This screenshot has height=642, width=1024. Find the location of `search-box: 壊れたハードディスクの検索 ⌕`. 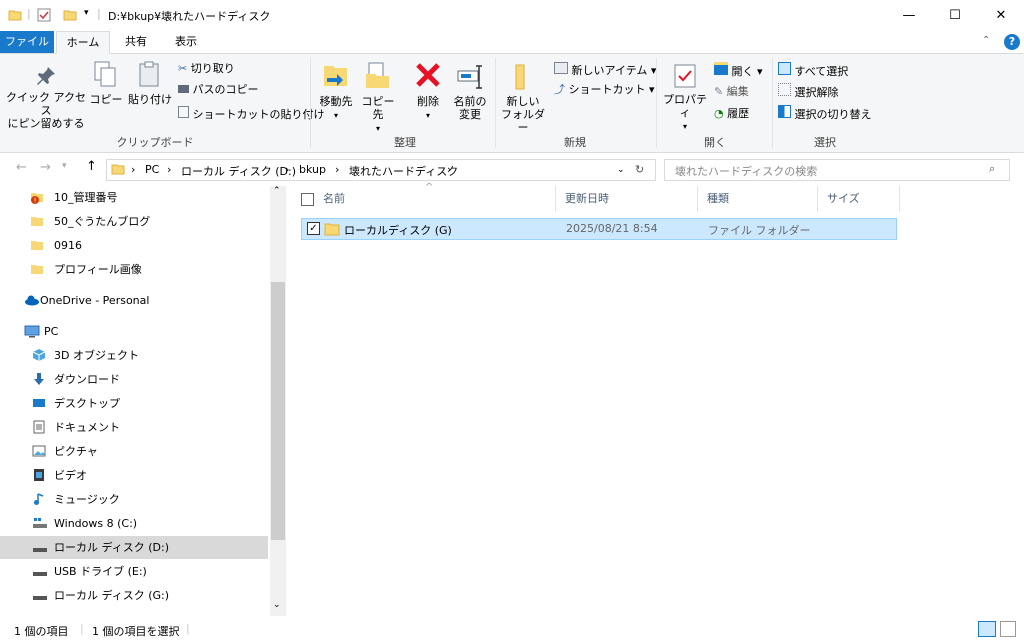

search-box: 壊れたハードディスクの検索 ⌕ is located at coordinates (837, 170).